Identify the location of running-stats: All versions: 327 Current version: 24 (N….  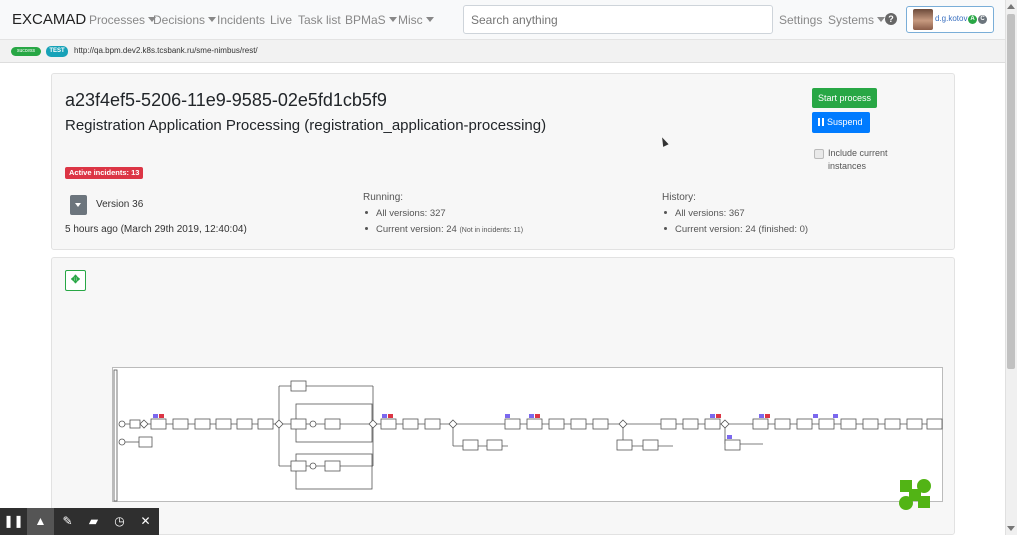
(443, 224).